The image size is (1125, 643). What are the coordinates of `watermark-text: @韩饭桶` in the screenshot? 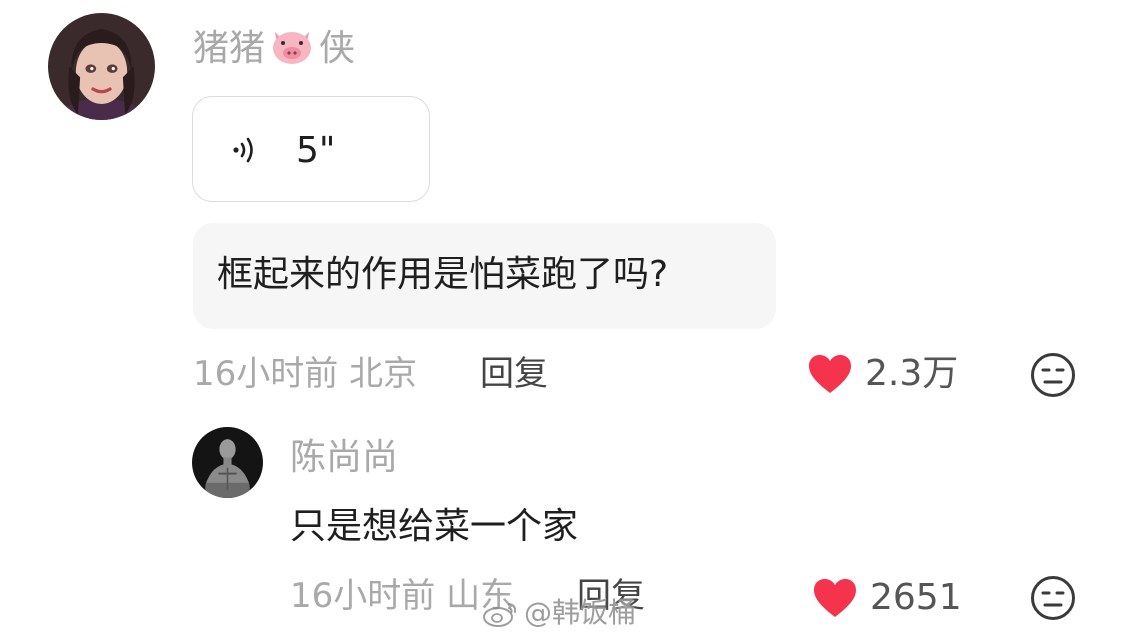 It's located at (580, 612).